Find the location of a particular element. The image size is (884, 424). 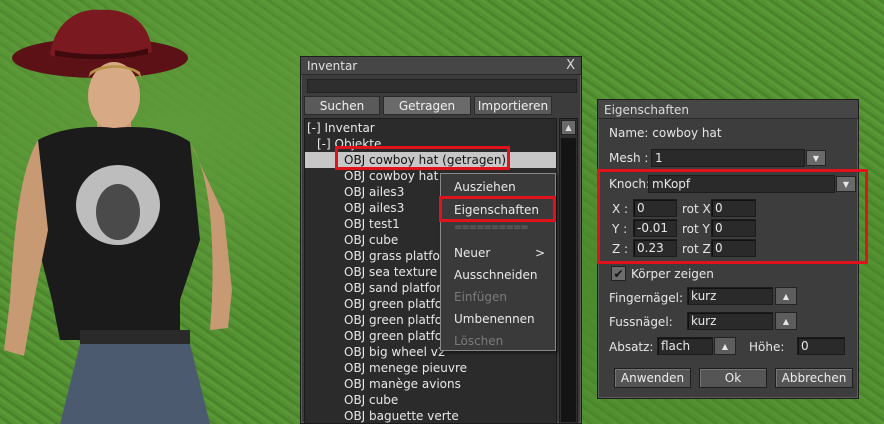

menu-item-new: Neuer > is located at coordinates (498, 253).